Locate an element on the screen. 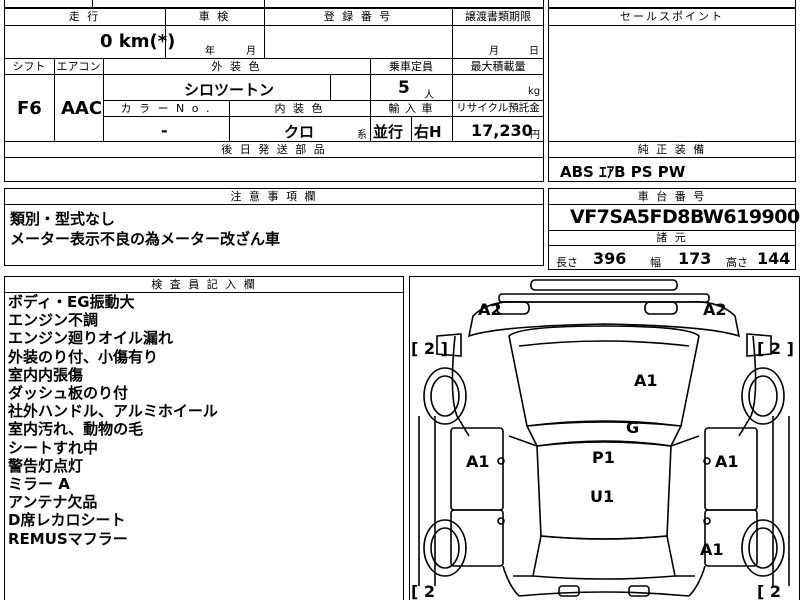 This screenshot has width=800, height=600. inspector-line: ダッシュ板のり付 is located at coordinates (68, 393).